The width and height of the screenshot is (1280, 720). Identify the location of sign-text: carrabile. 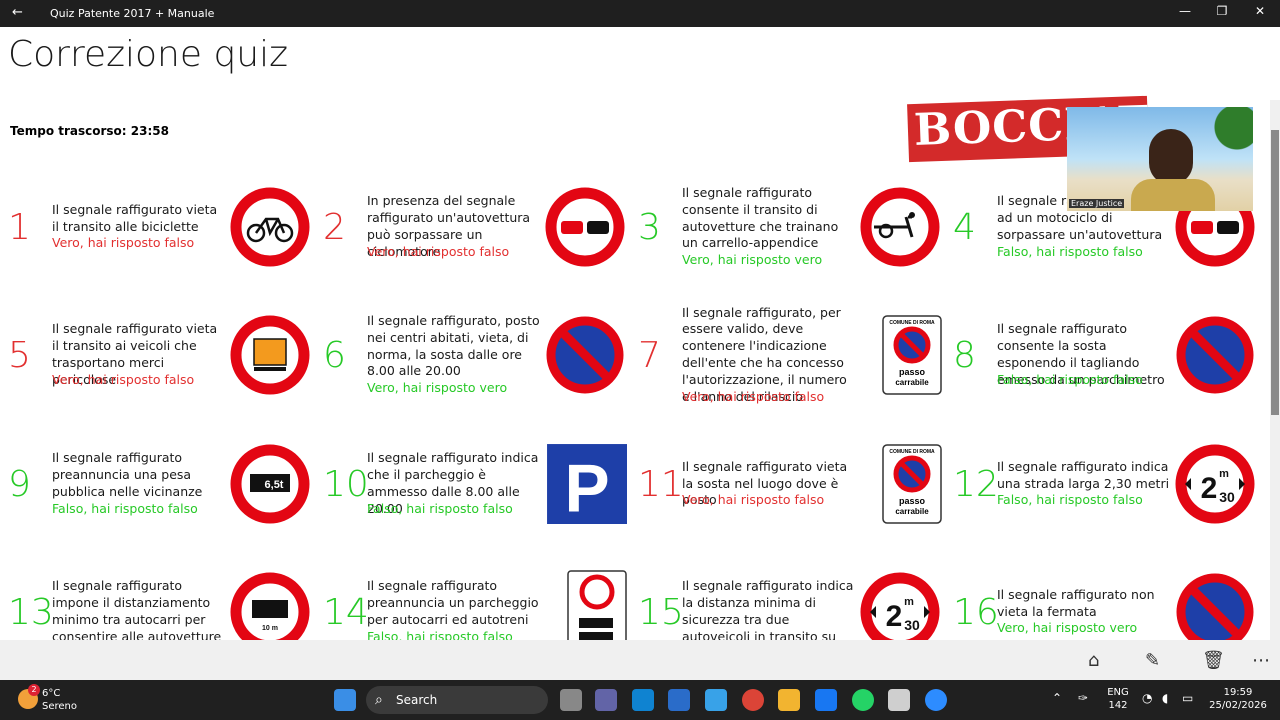
(912, 382).